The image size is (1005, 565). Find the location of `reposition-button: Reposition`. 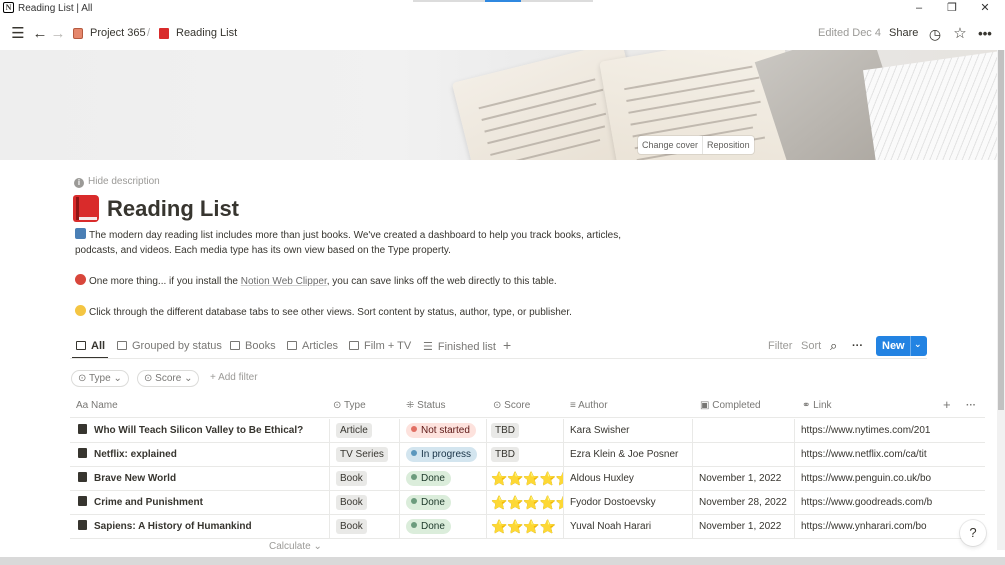

reposition-button: Reposition is located at coordinates (728, 145).